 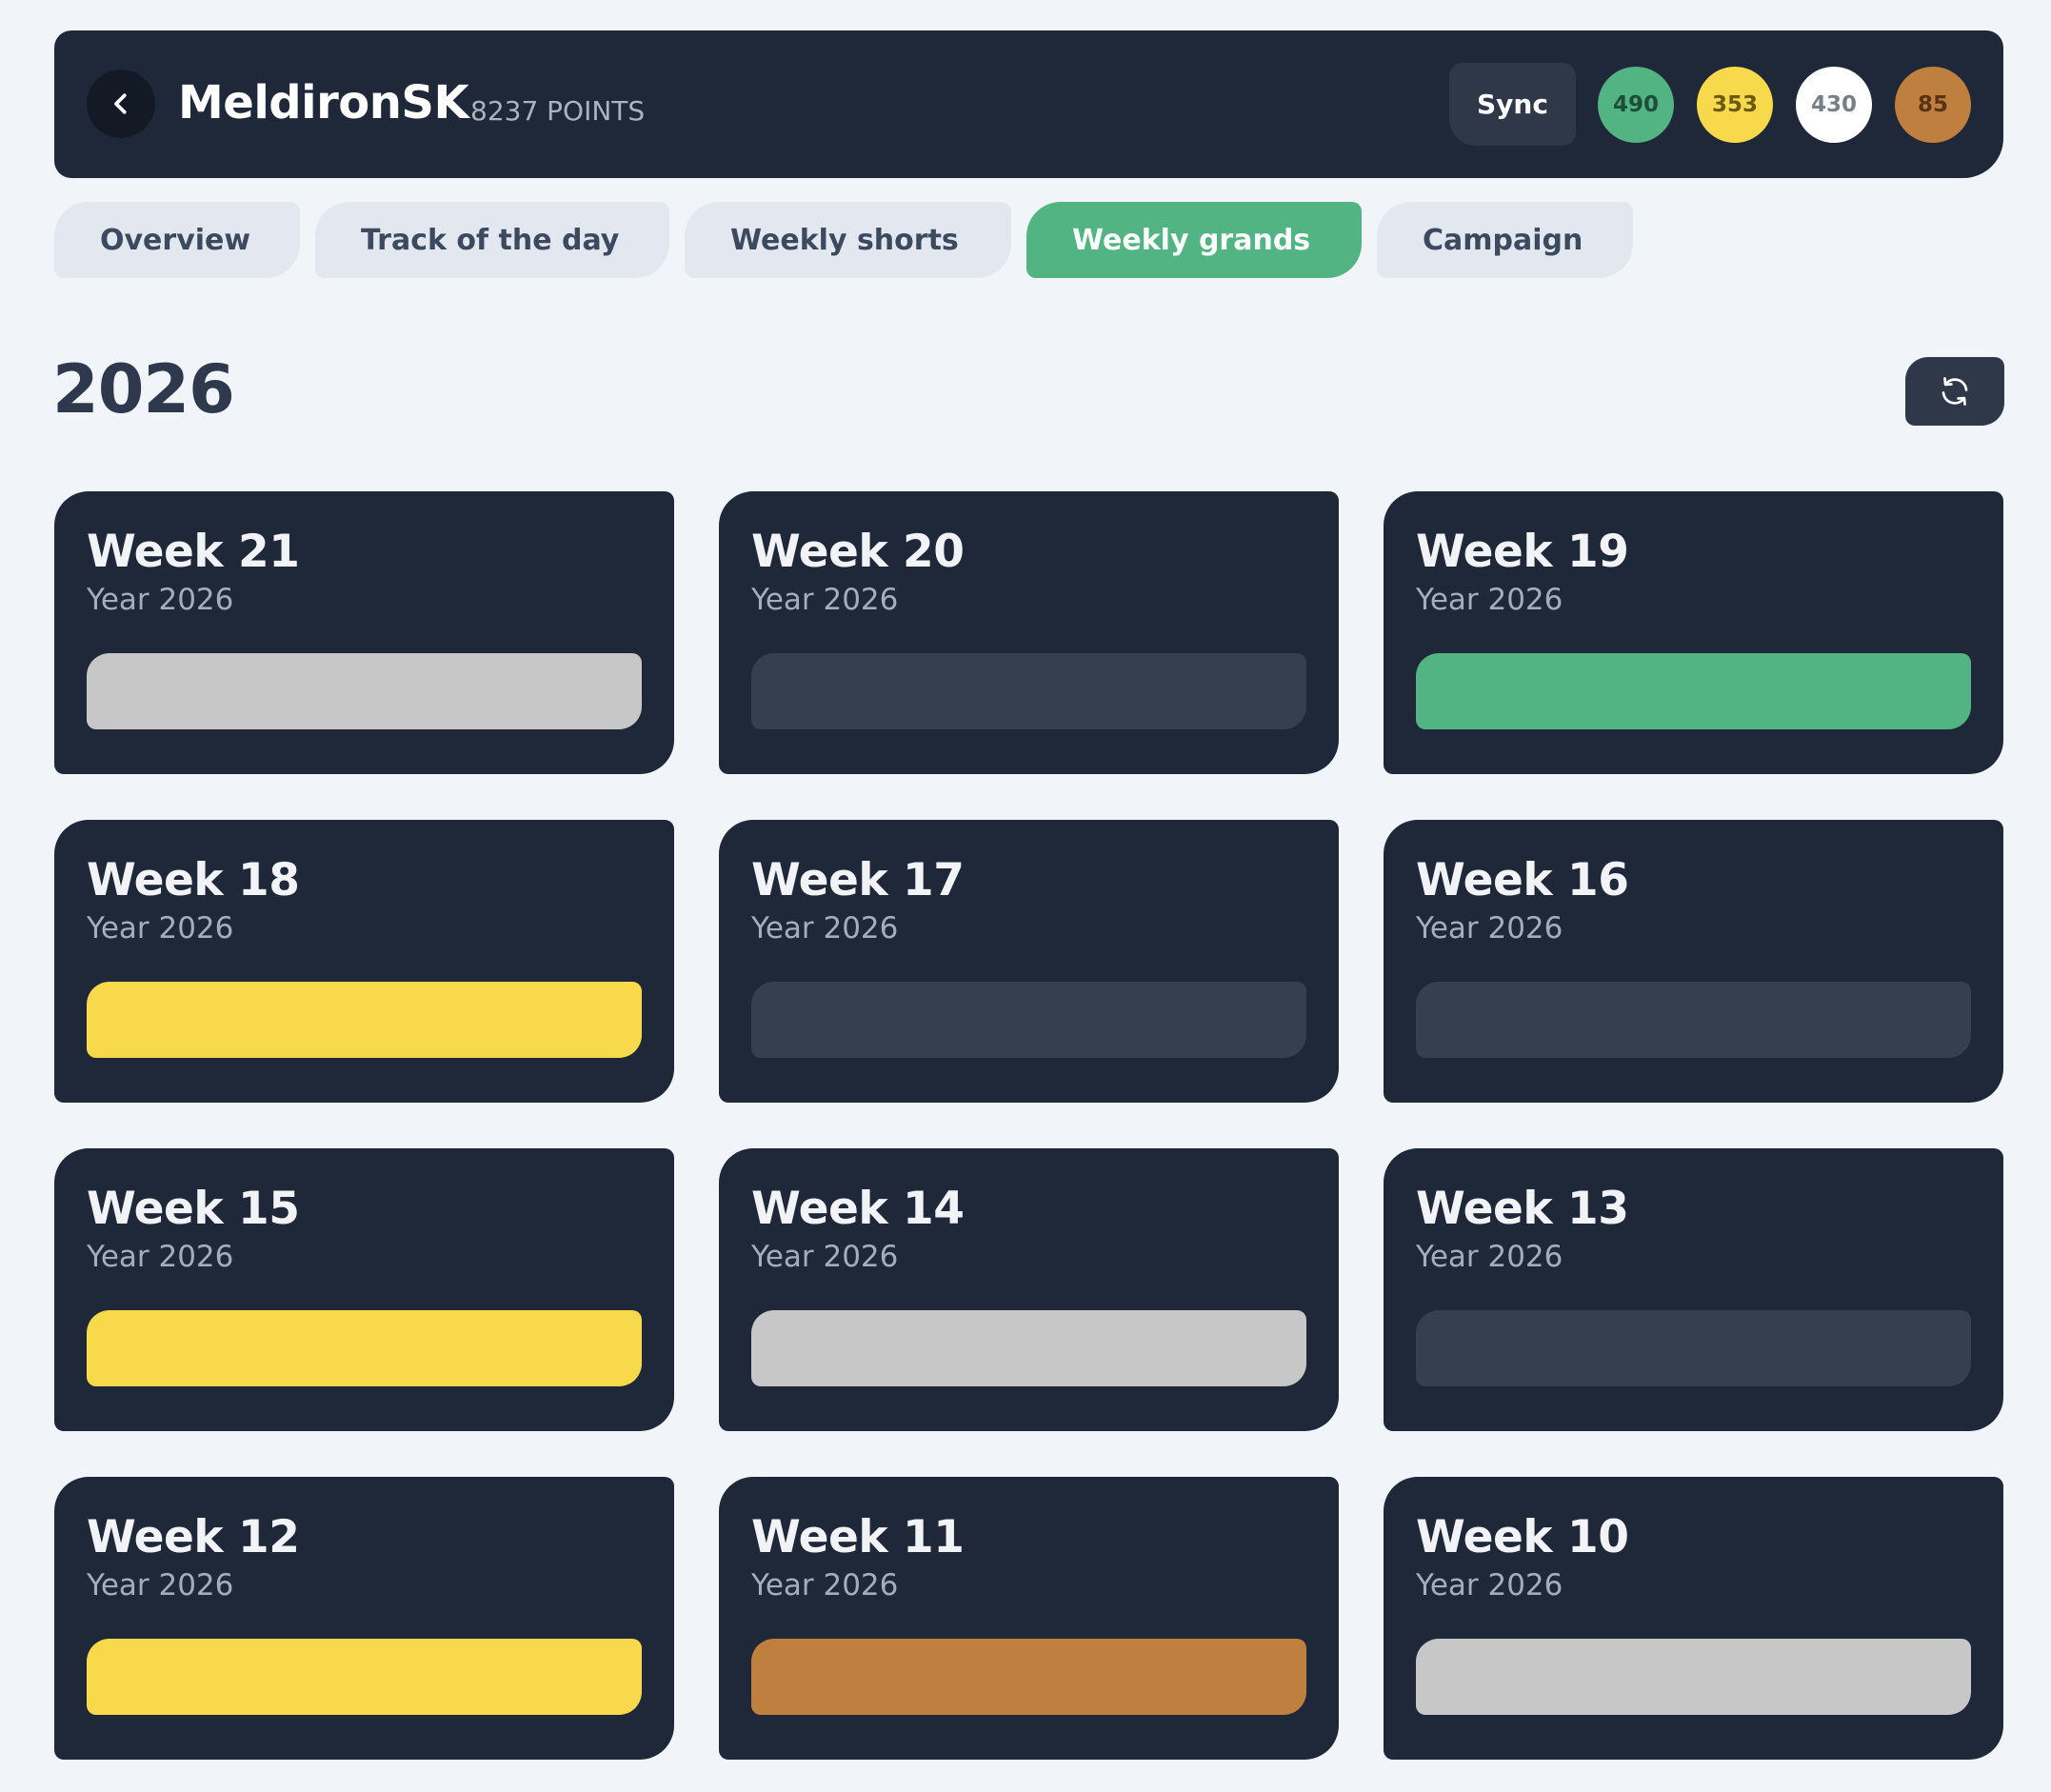 I want to click on week-title: Week 17, so click(x=858, y=880).